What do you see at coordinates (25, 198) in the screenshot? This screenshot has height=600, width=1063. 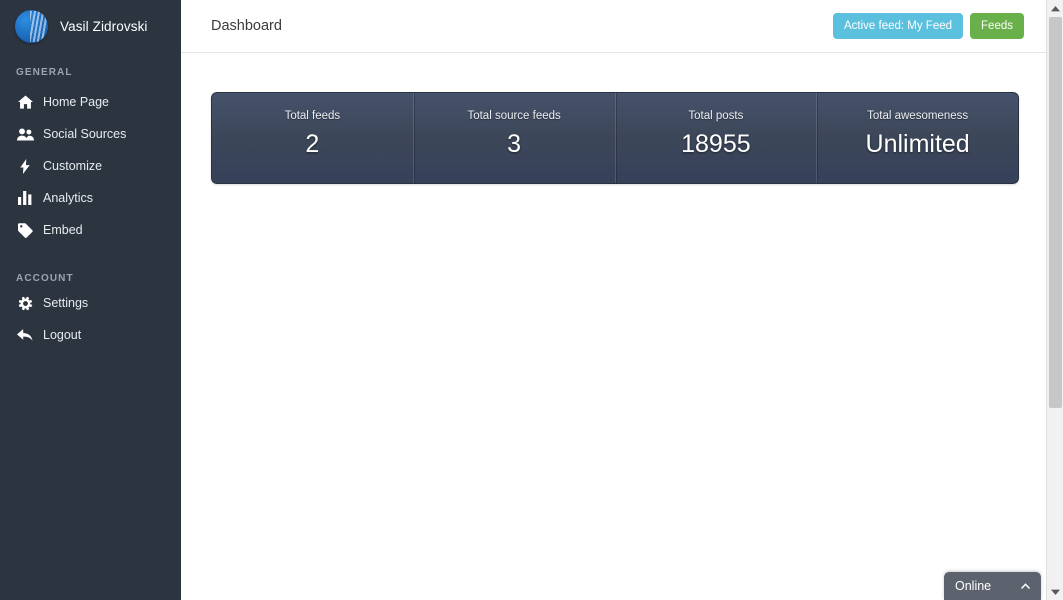 I see `bar-chart-icon` at bounding box center [25, 198].